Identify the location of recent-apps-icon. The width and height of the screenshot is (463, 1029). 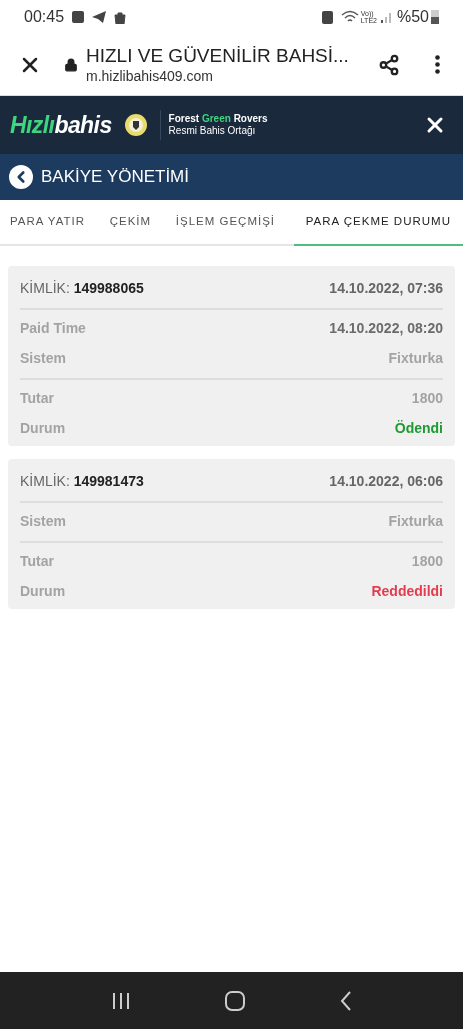
(121, 1000).